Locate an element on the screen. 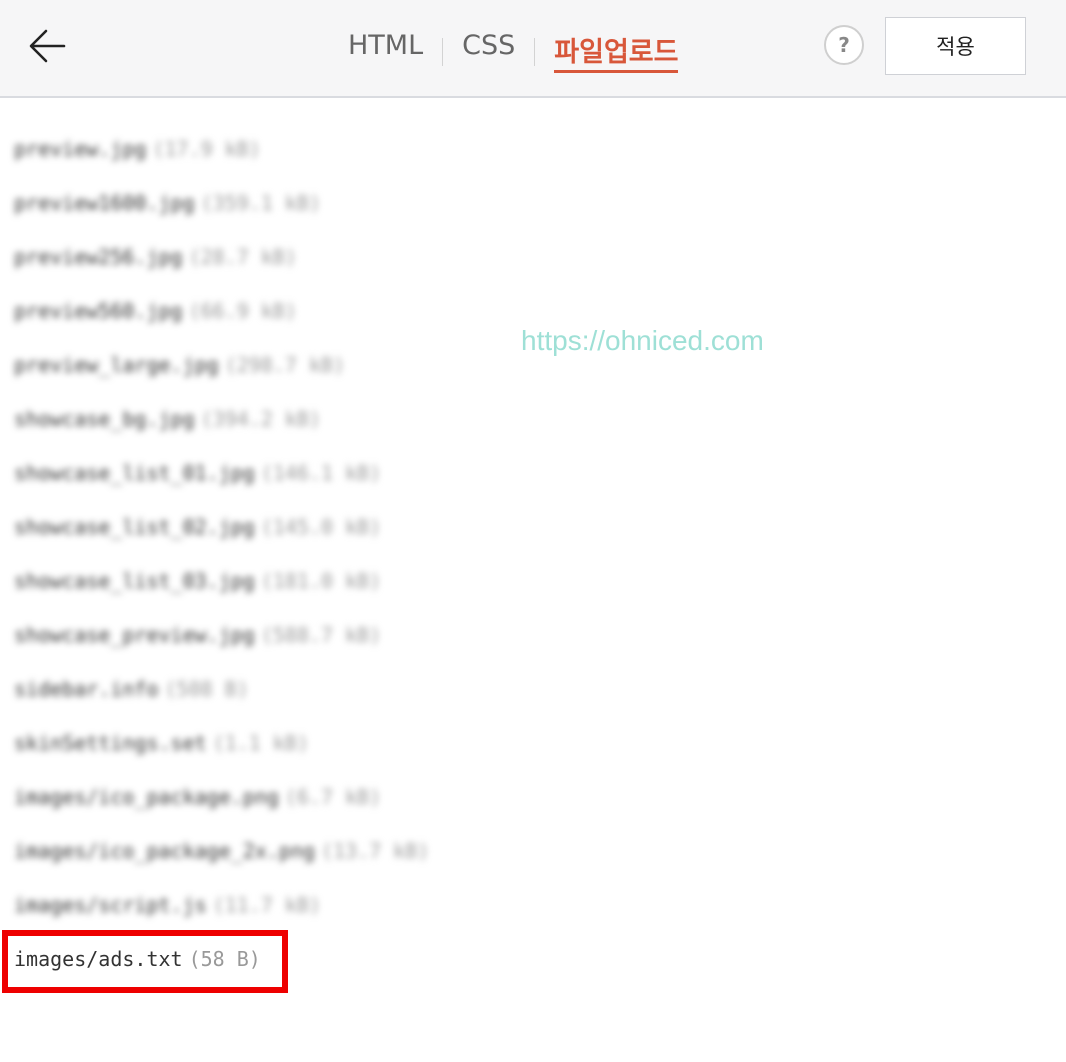  file-list-item: preview560.jpg (66.9 kB) is located at coordinates (221, 311).